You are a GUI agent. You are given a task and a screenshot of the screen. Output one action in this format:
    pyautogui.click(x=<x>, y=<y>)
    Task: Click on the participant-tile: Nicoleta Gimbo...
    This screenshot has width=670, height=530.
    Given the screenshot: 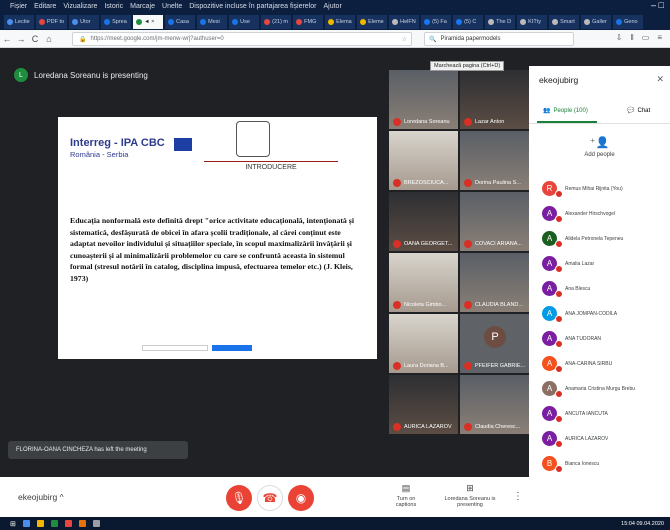 What is the action you would take?
    pyautogui.click(x=423, y=282)
    